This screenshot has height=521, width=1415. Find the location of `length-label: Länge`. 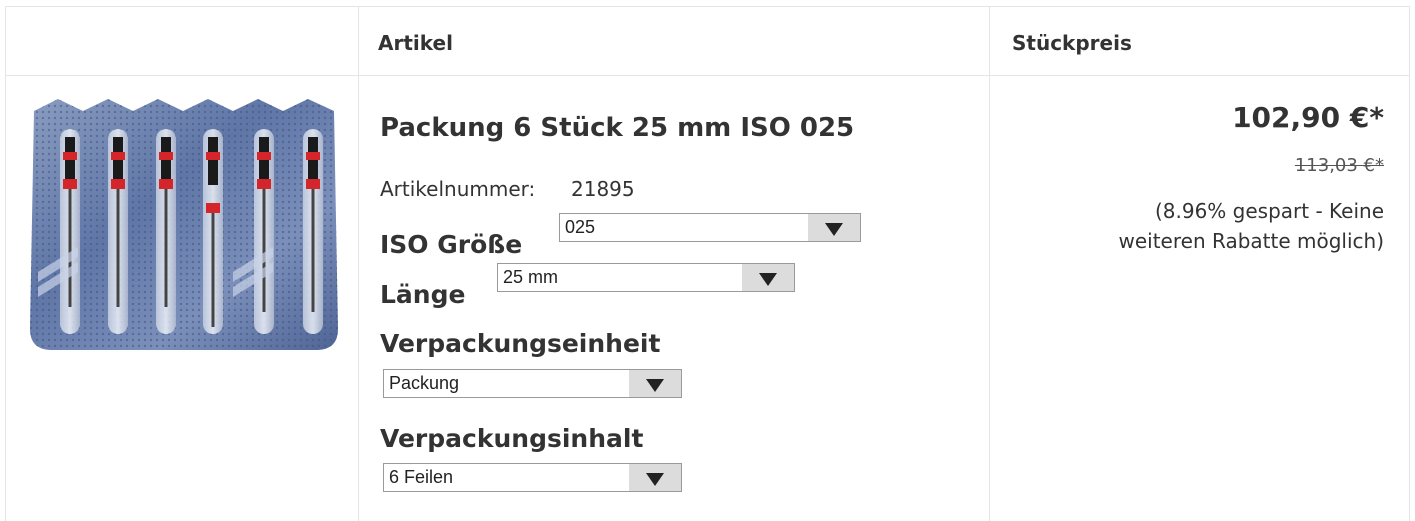

length-label: Länge is located at coordinates (423, 294).